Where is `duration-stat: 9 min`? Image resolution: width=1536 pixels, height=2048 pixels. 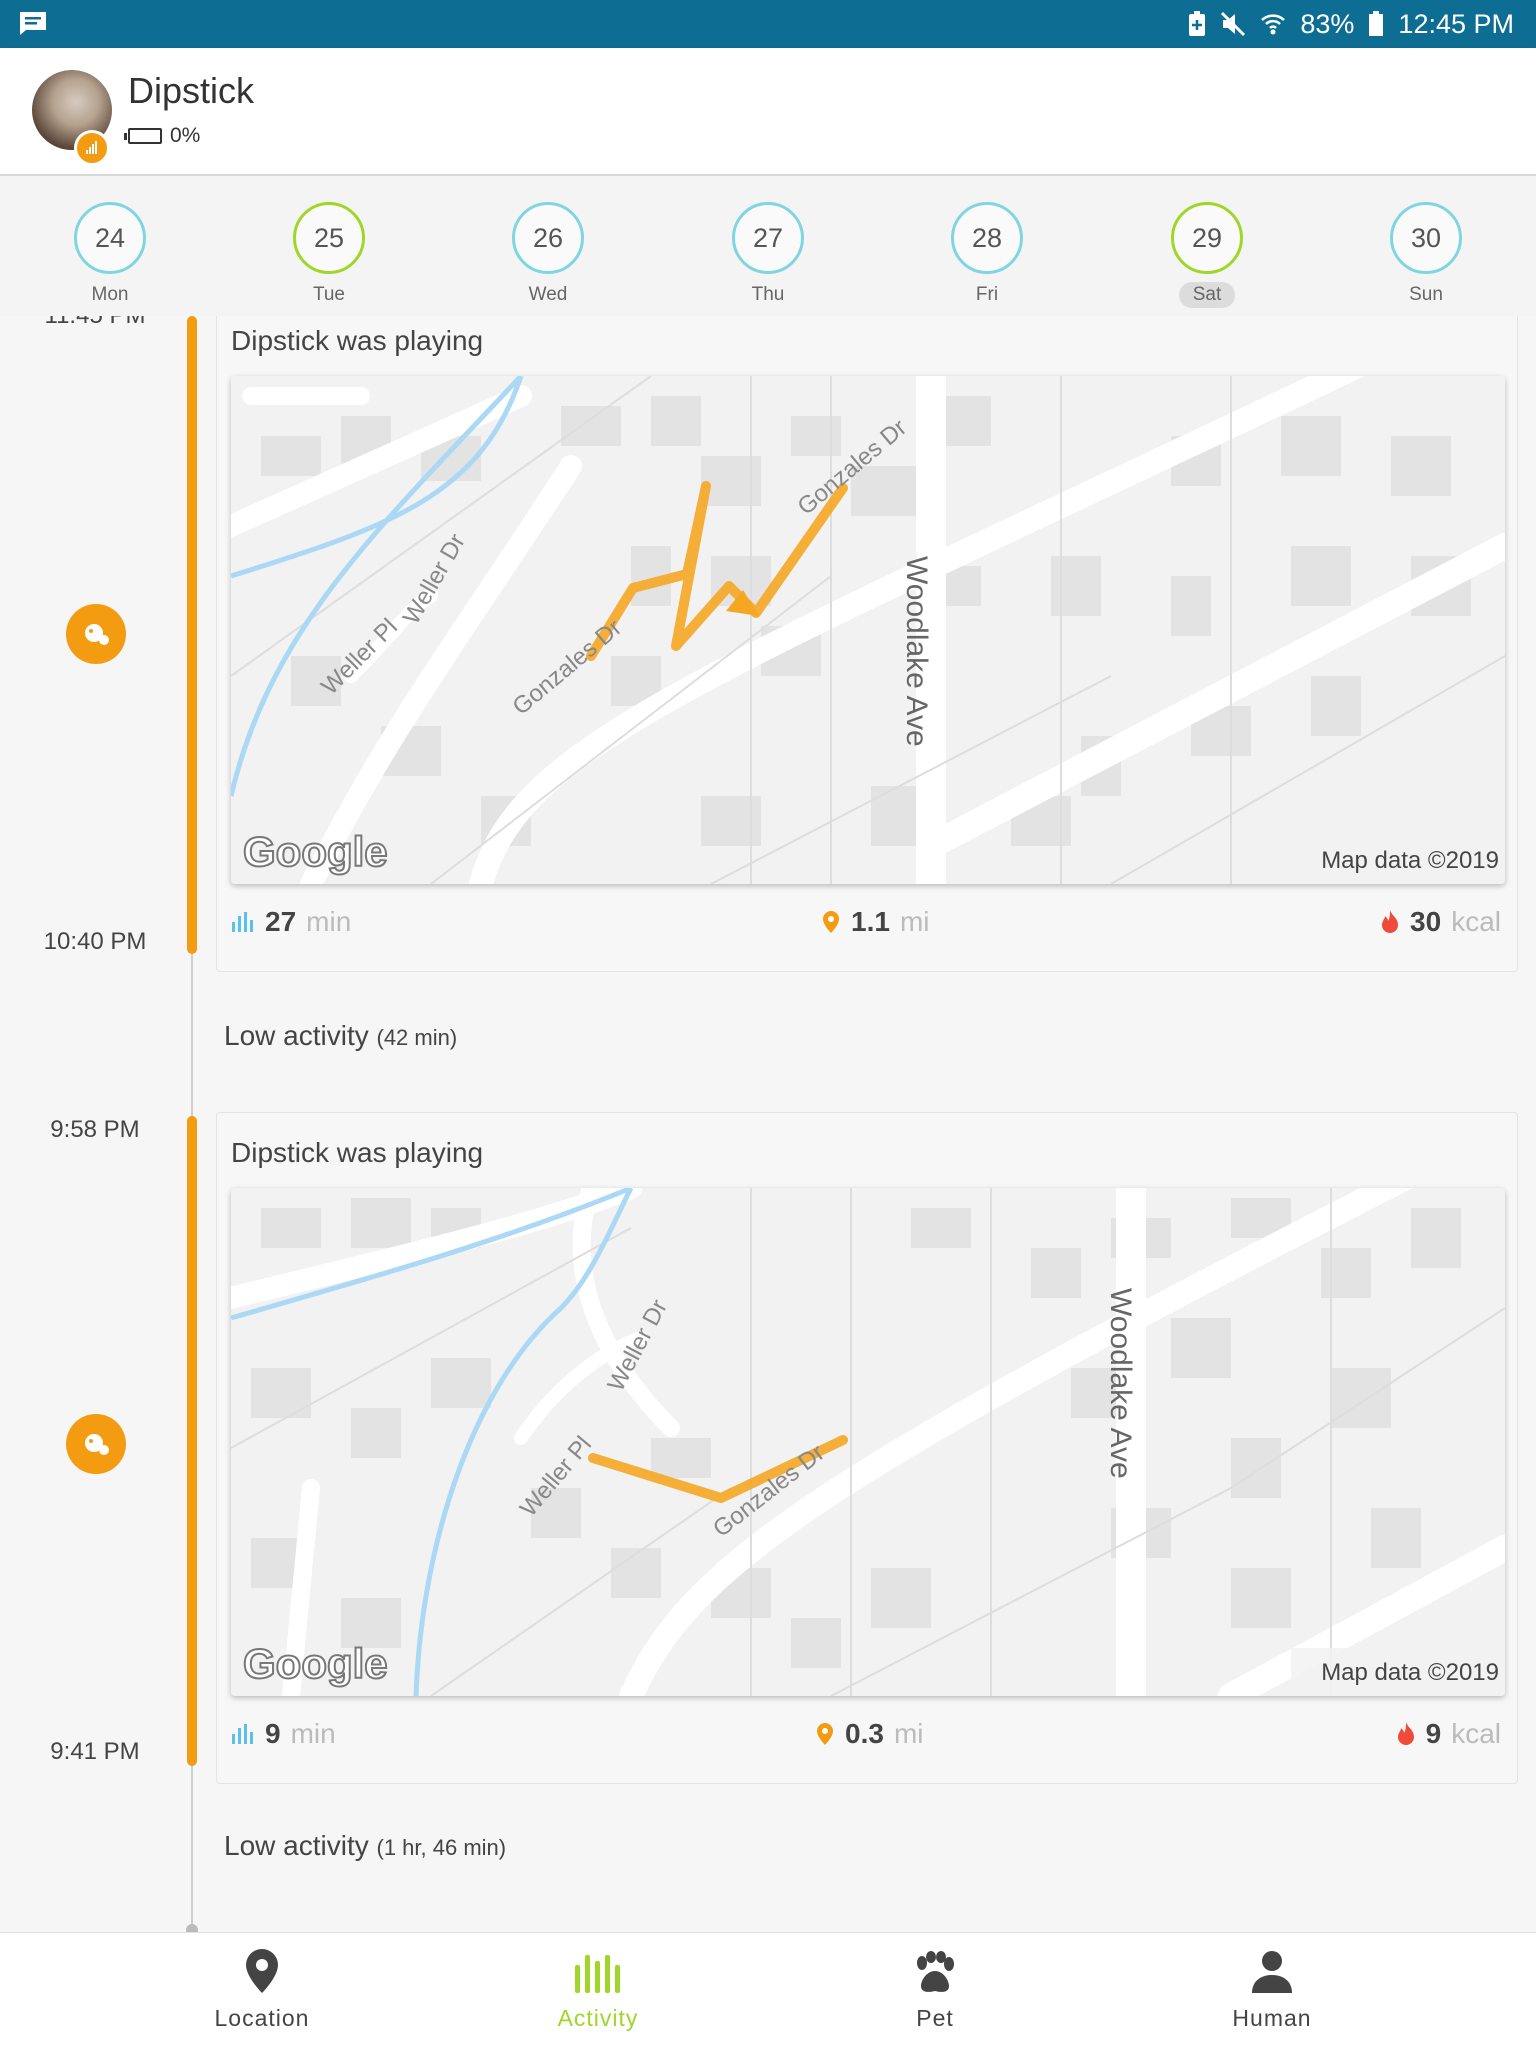
duration-stat: 9 min is located at coordinates (283, 1734).